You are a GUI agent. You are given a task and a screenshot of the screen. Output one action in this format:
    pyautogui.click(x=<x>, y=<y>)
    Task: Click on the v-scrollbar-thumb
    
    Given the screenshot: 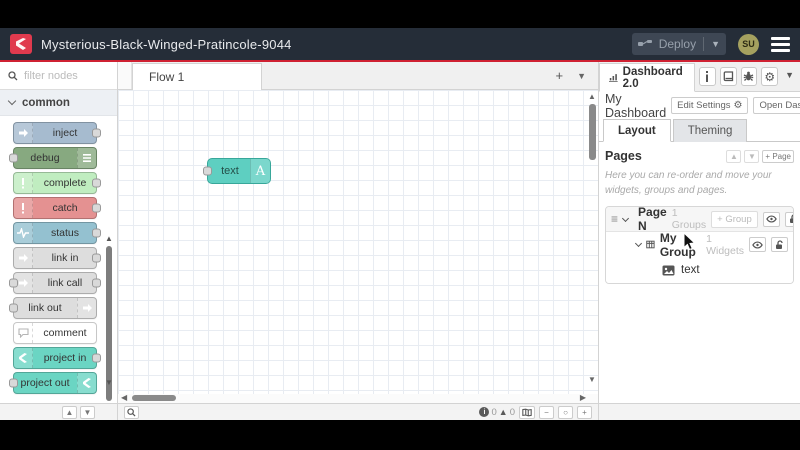 What is the action you would take?
    pyautogui.click(x=592, y=132)
    